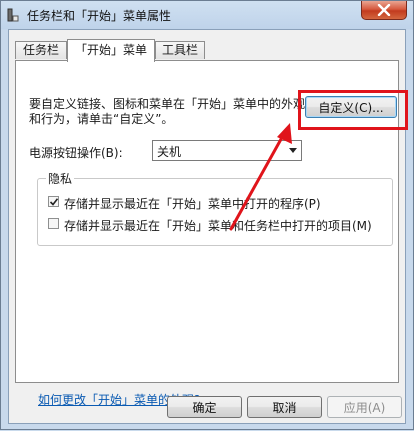  What do you see at coordinates (169, 152) in the screenshot?
I see `power-button-value: 关机` at bounding box center [169, 152].